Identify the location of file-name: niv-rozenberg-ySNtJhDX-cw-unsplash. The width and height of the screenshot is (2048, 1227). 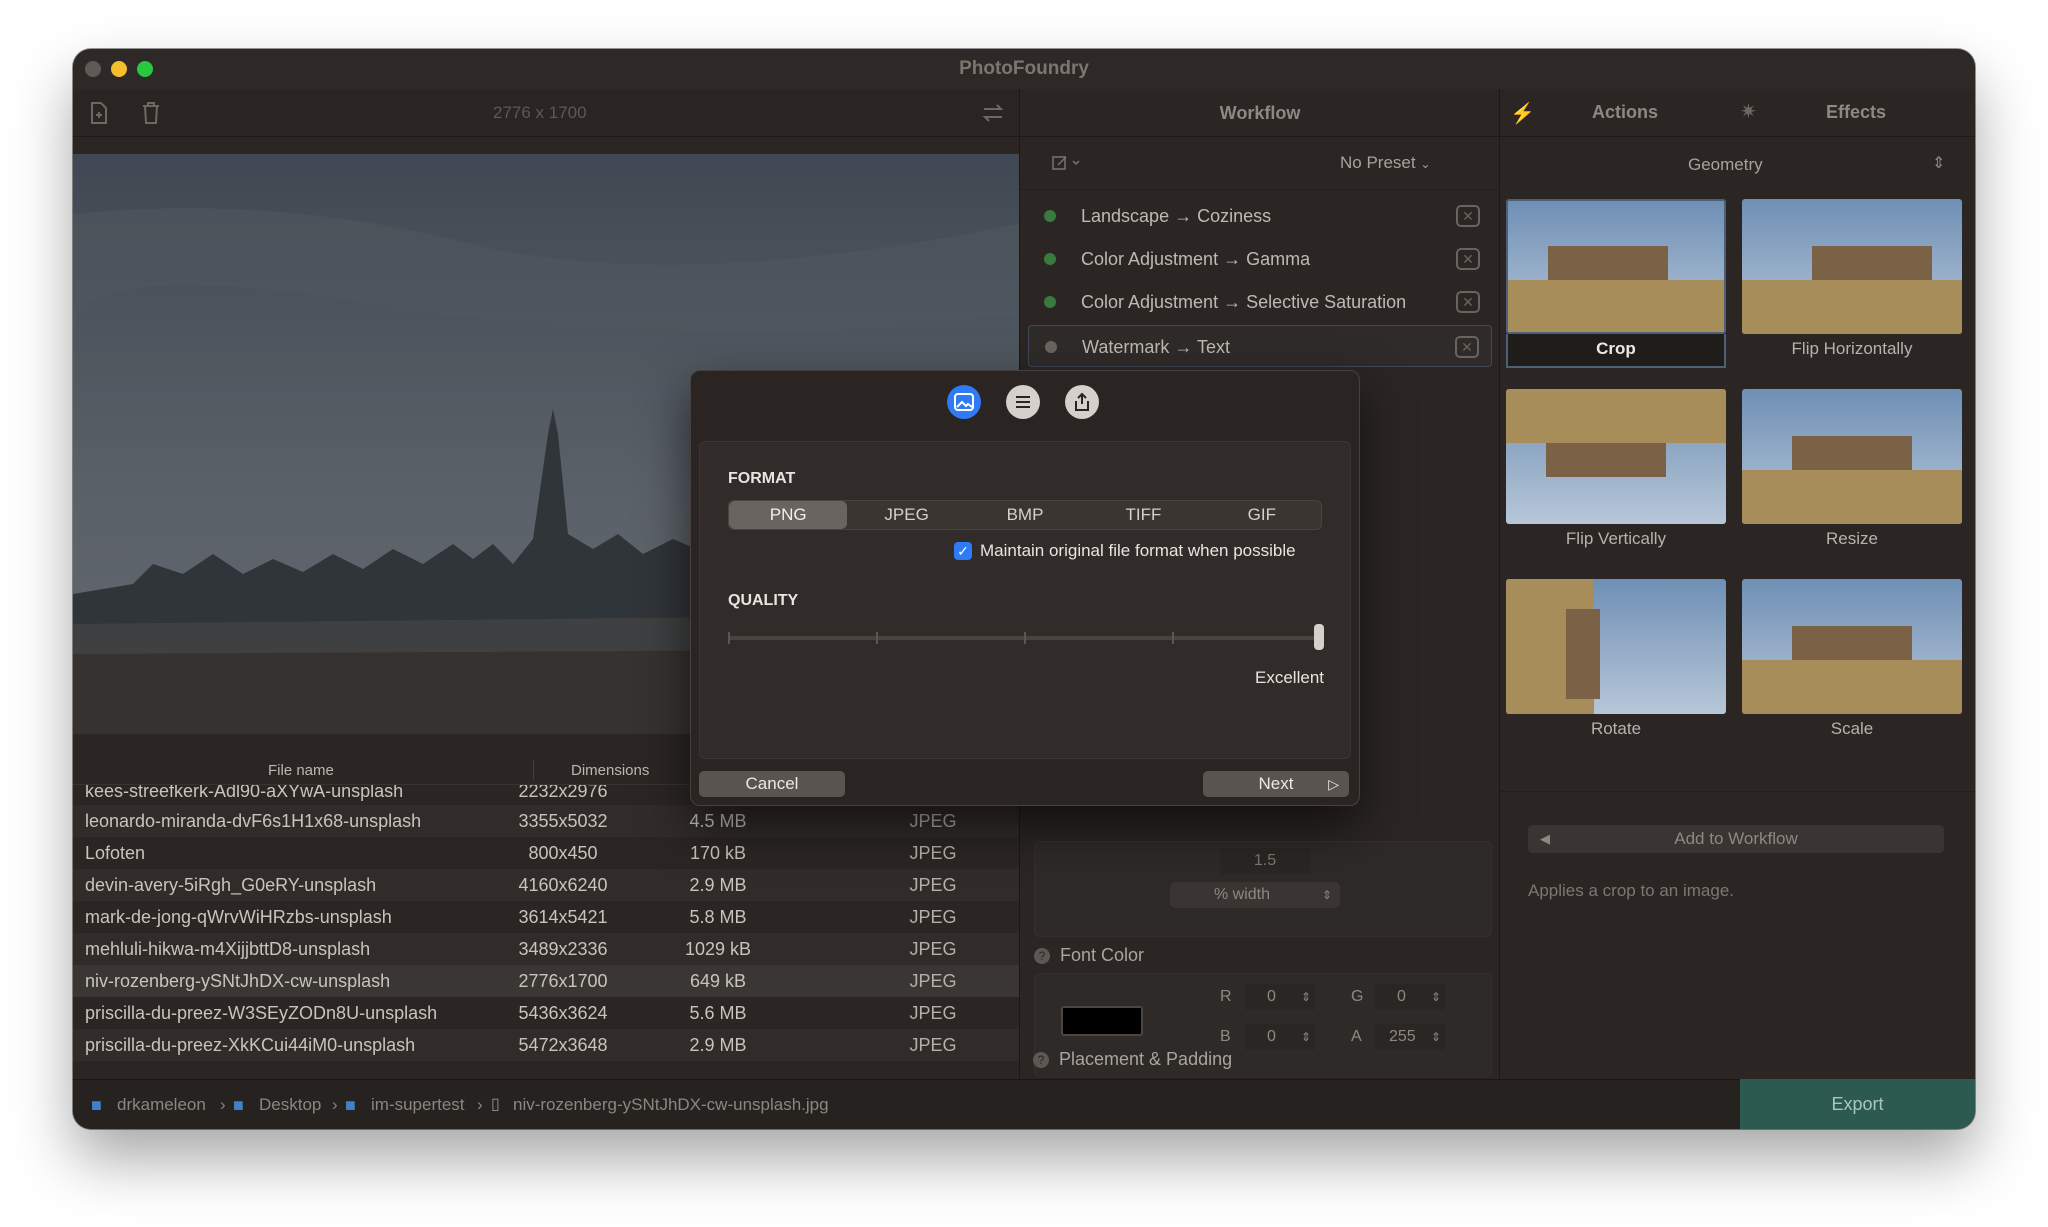
(238, 981).